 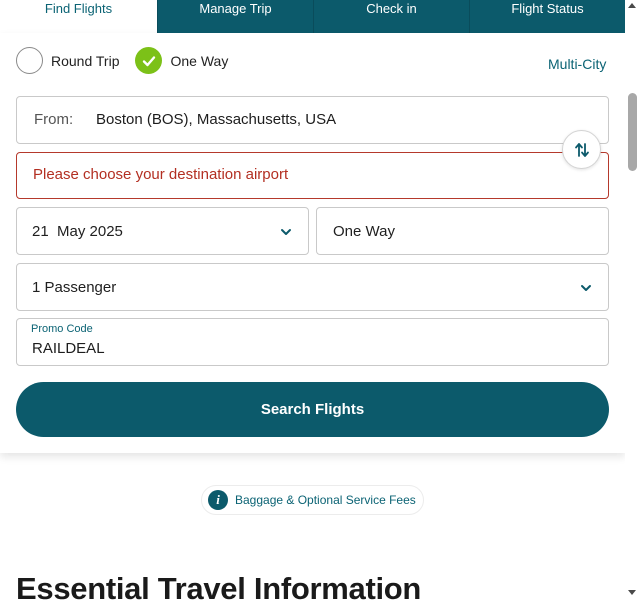 What do you see at coordinates (632, 301) in the screenshot?
I see `page-scrollbar` at bounding box center [632, 301].